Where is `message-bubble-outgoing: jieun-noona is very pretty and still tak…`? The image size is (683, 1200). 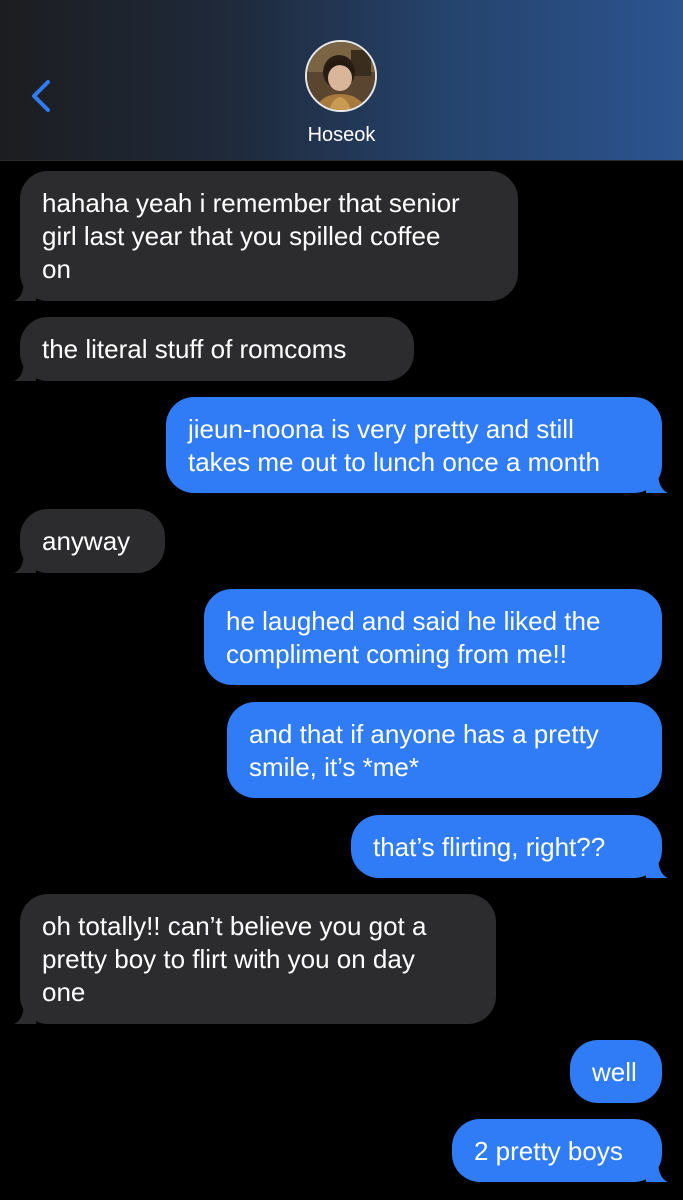 message-bubble-outgoing: jieun-noona is very pretty and still tak… is located at coordinates (417, 445).